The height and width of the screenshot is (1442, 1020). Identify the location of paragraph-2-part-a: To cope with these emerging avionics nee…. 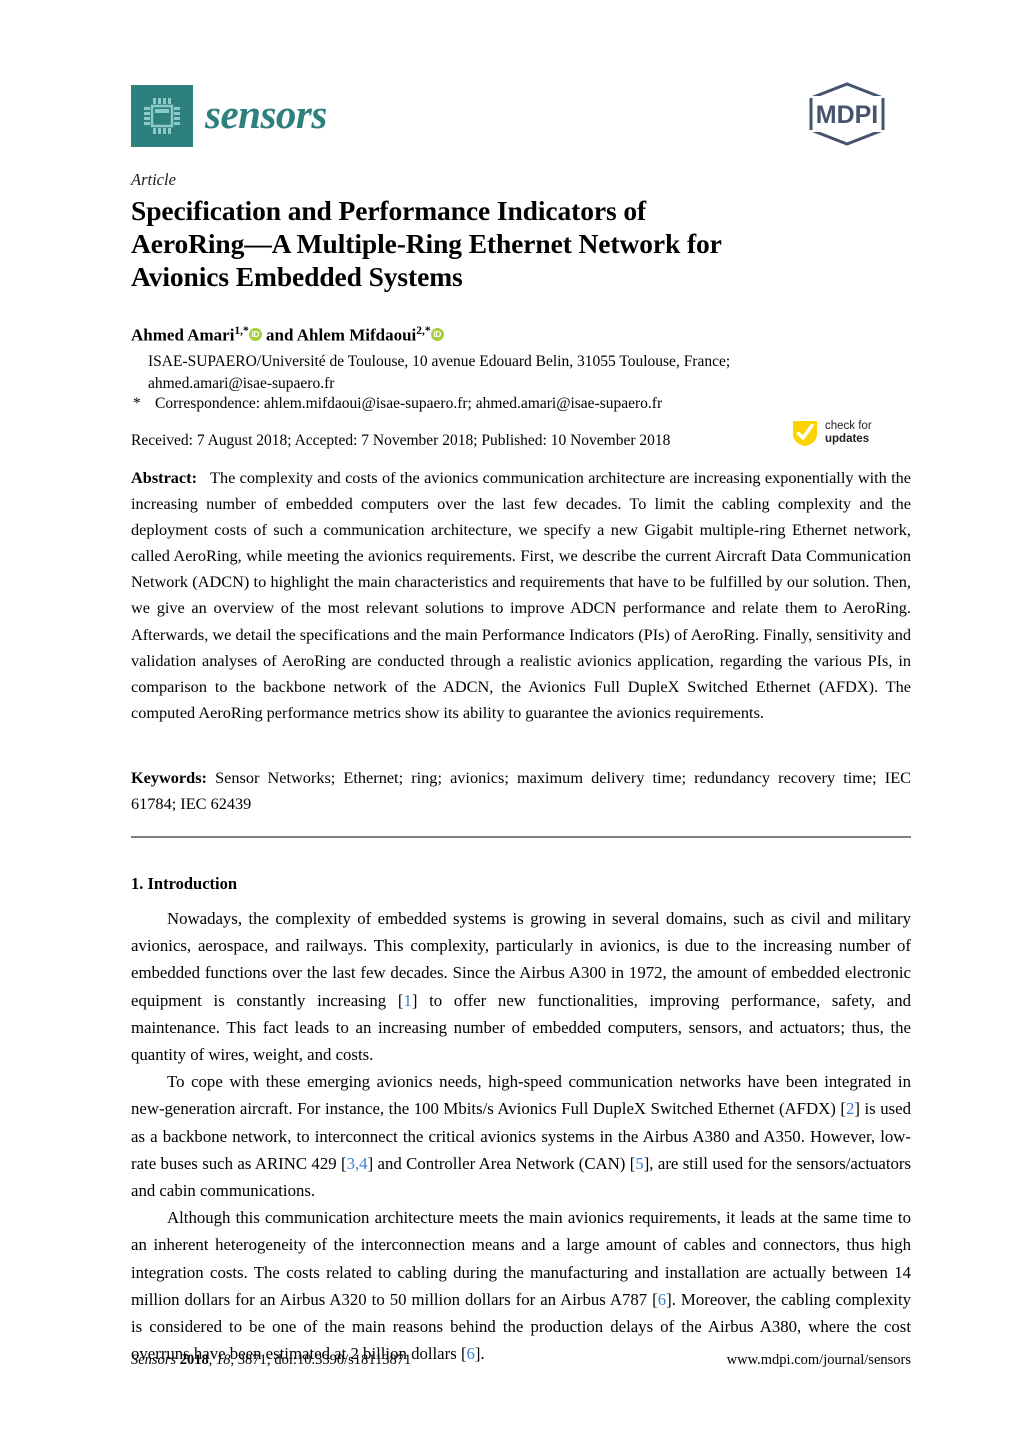
(521, 1095).